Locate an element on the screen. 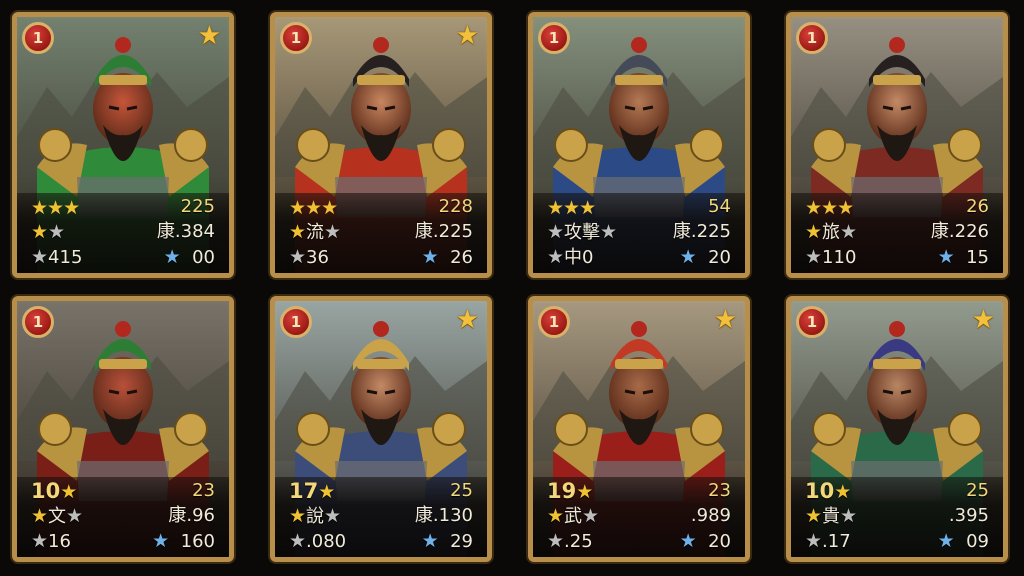  grey-stat: ★.17 is located at coordinates (828, 541).